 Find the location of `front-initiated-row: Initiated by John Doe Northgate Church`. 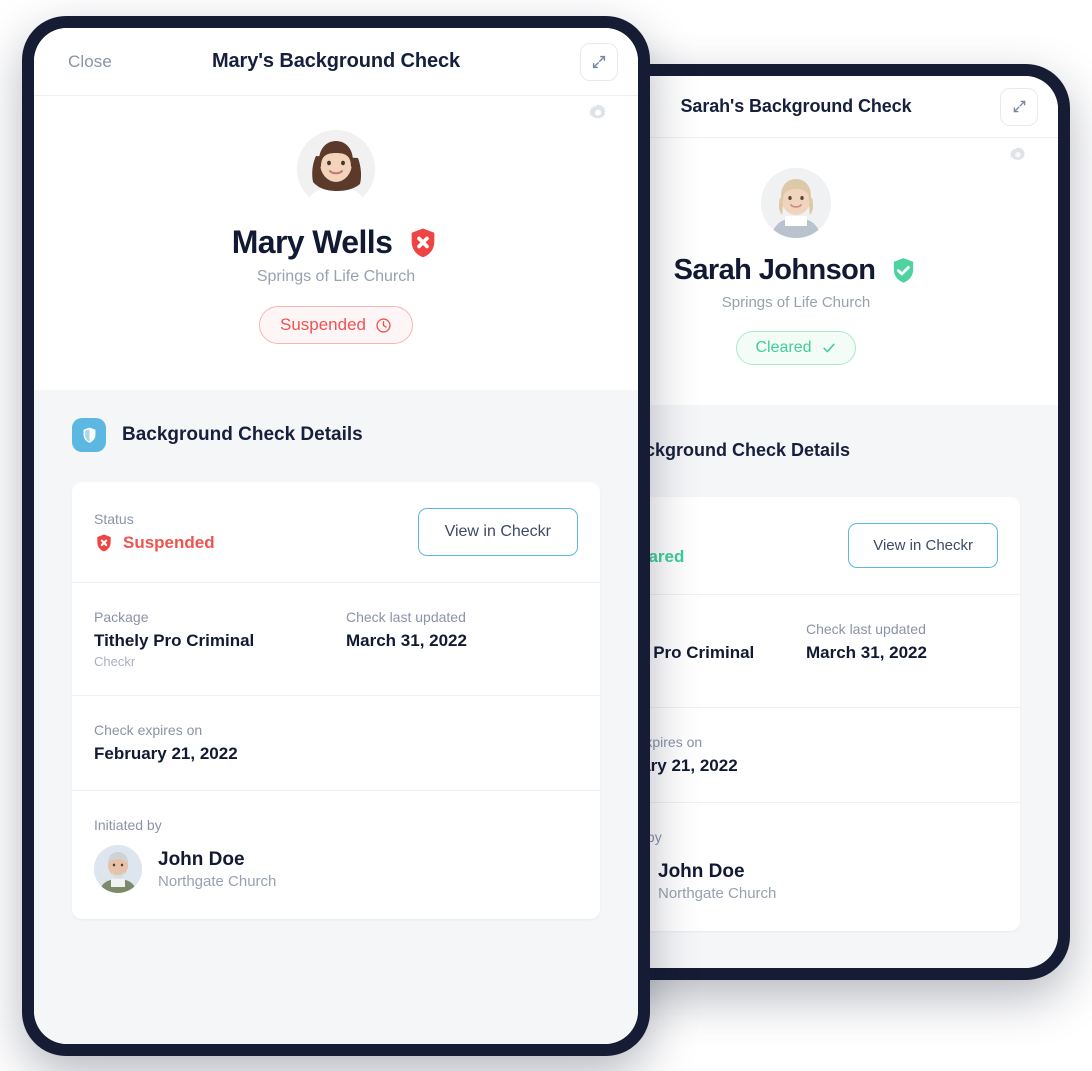

front-initiated-row: Initiated by John Doe Northgate Church is located at coordinates (336, 855).